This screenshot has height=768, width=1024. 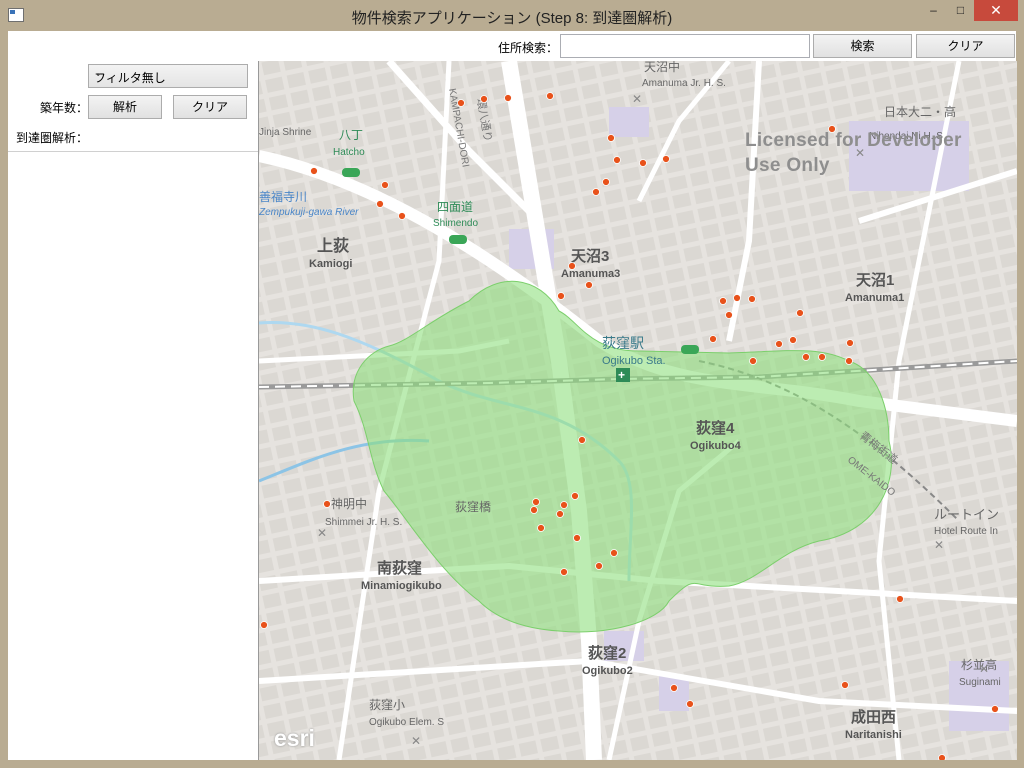 What do you see at coordinates (455, 207) in the screenshot?
I see `map-label: 四面道` at bounding box center [455, 207].